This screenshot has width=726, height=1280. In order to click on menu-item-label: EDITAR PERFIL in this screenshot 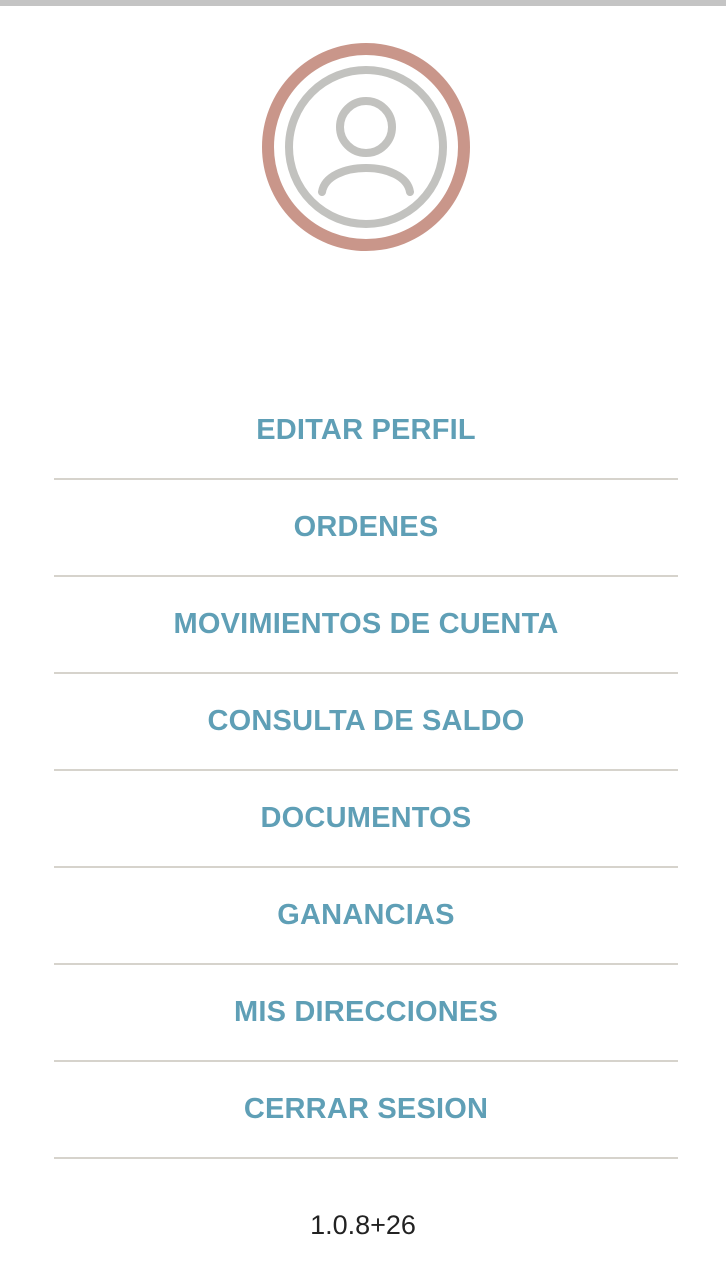, I will do `click(366, 430)`.